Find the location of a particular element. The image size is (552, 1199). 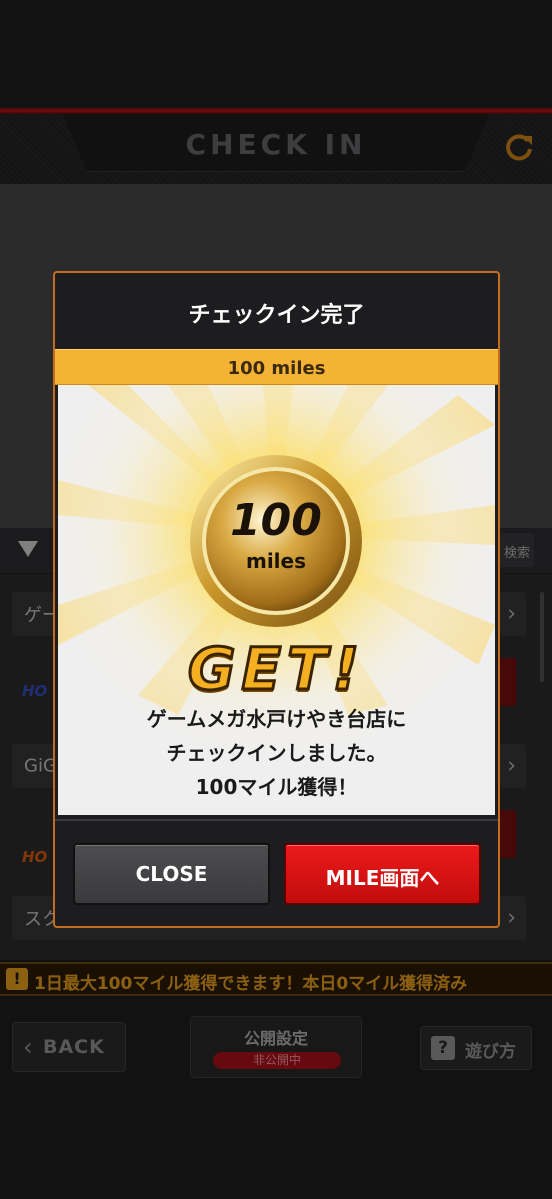

message-line: 100マイル獲得！ is located at coordinates (276, 787).